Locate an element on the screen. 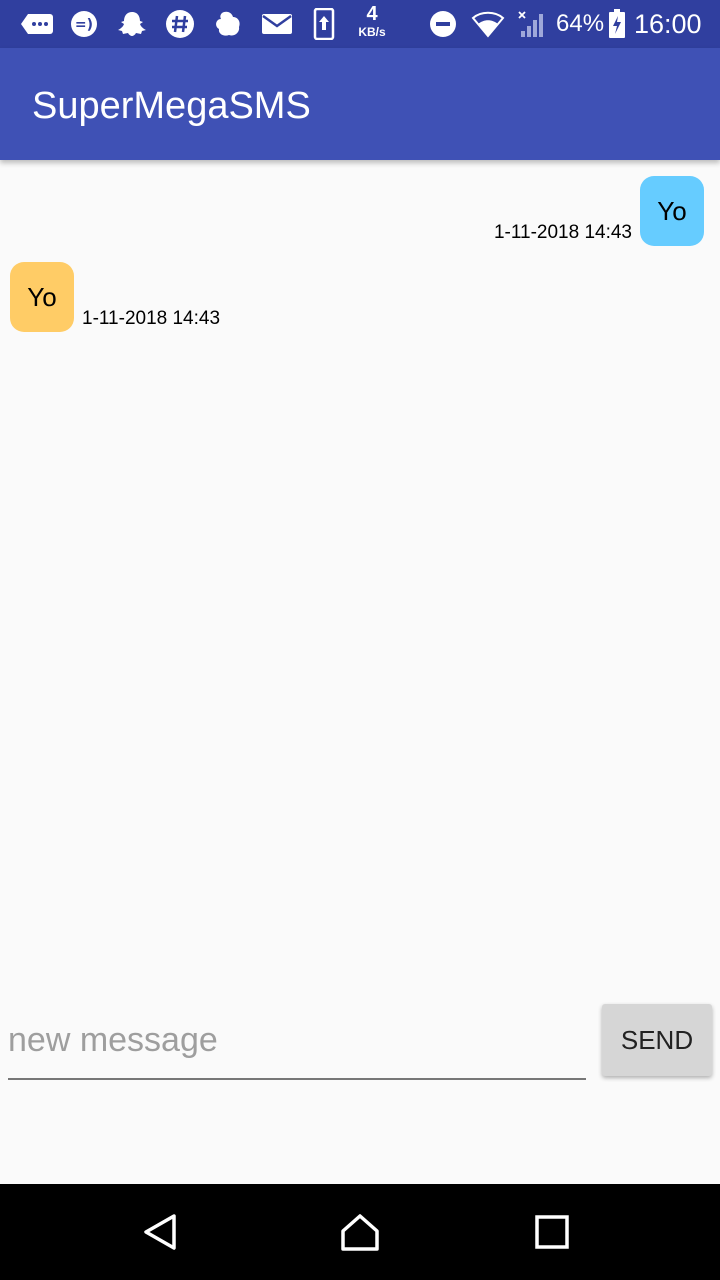 This screenshot has height=1280, width=720. app-bar: SuperMegaSMS is located at coordinates (360, 104).